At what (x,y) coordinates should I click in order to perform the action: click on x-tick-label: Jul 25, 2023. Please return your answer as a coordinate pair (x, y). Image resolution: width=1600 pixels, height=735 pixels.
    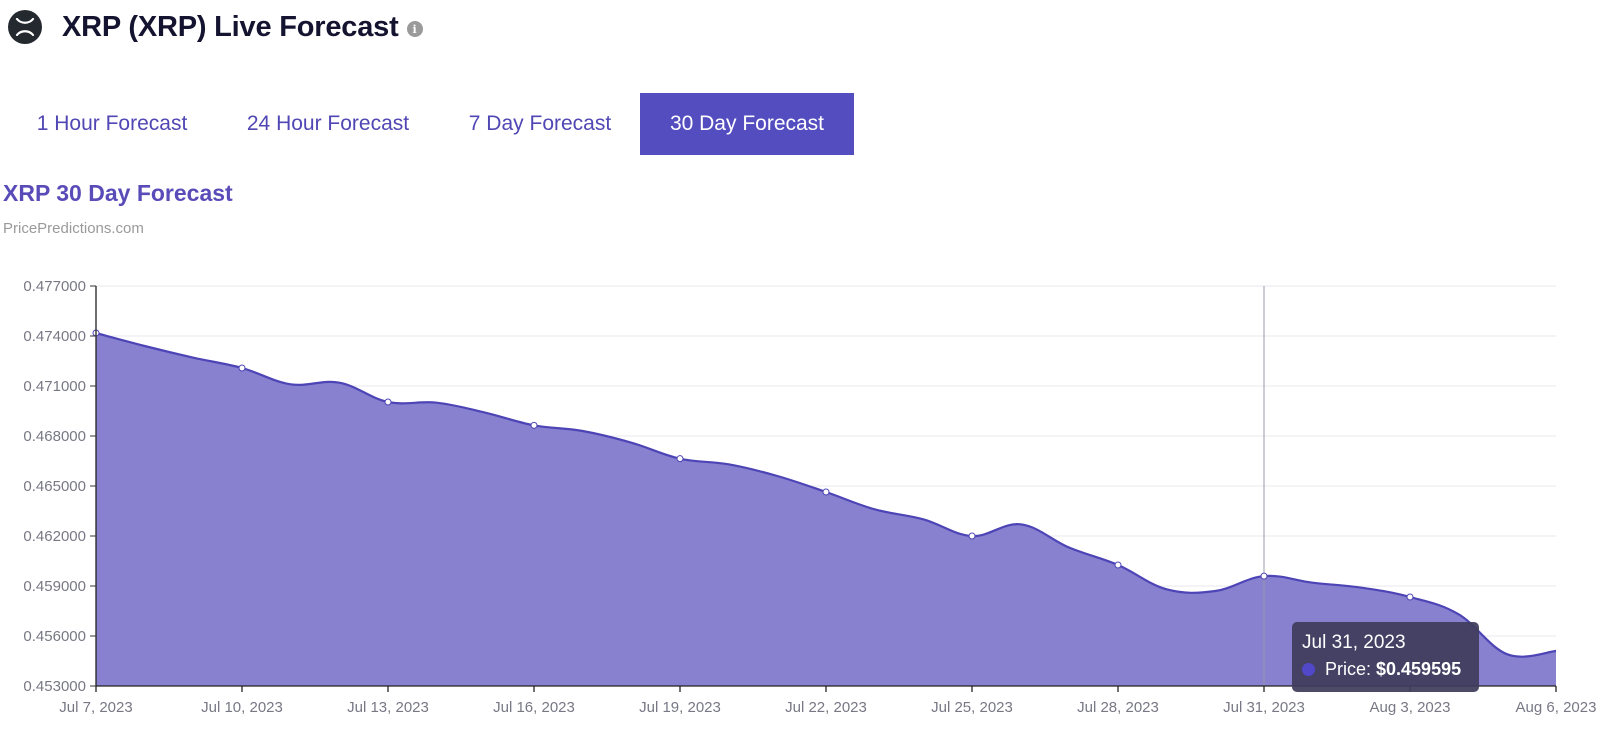
    Looking at the image, I should click on (972, 707).